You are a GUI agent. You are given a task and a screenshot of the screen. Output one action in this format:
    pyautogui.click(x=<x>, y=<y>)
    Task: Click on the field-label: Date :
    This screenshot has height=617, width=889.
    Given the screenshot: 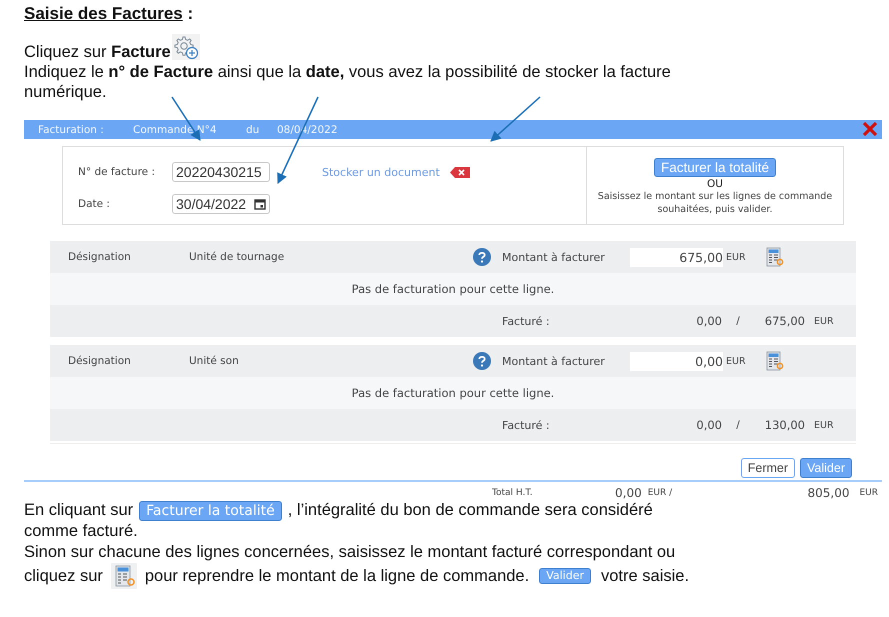 What is the action you would take?
    pyautogui.click(x=94, y=204)
    